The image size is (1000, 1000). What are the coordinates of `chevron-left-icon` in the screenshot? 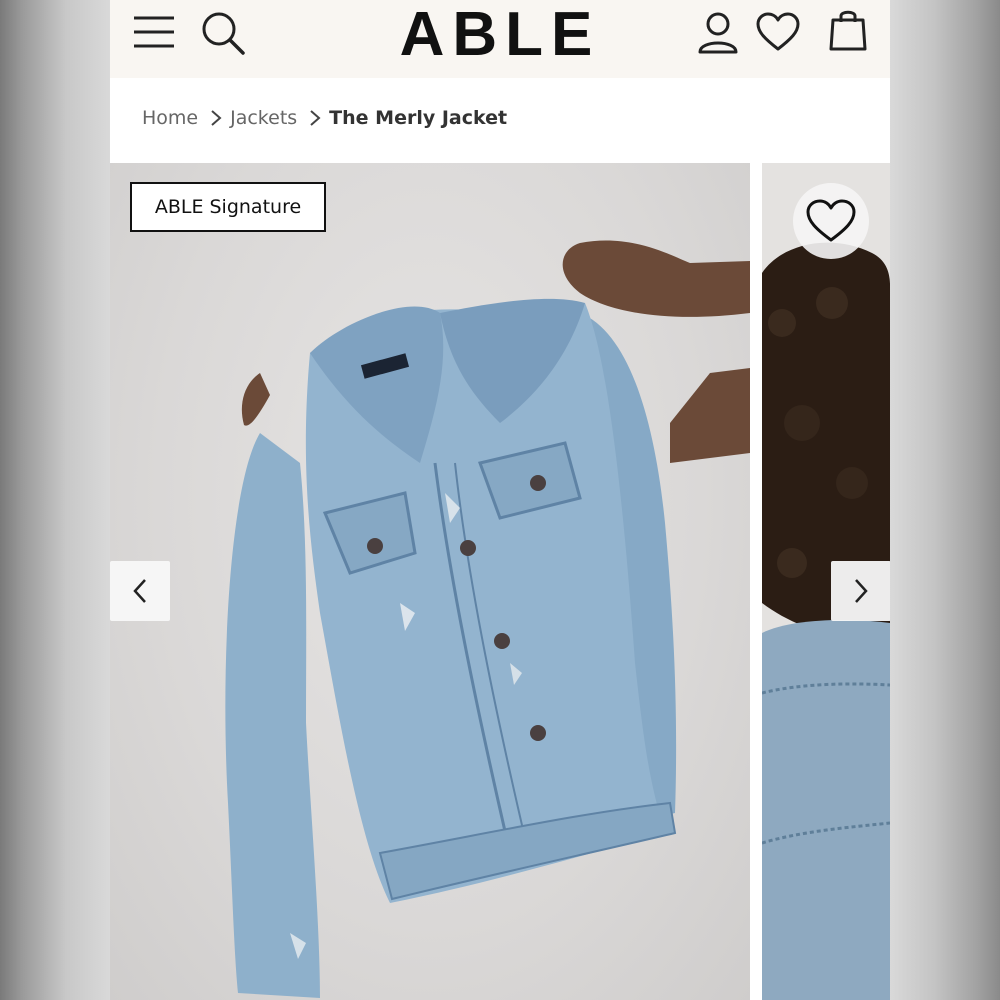 It's located at (140, 591).